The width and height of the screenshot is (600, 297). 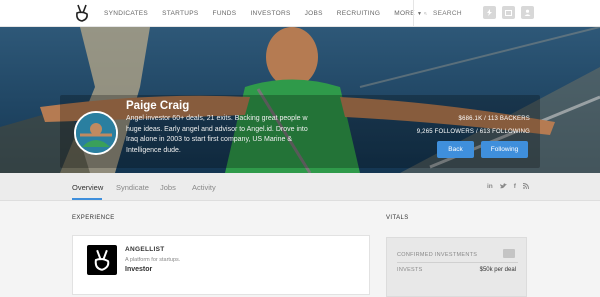 What do you see at coordinates (457, 262) in the screenshot?
I see `vitals-divider` at bounding box center [457, 262].